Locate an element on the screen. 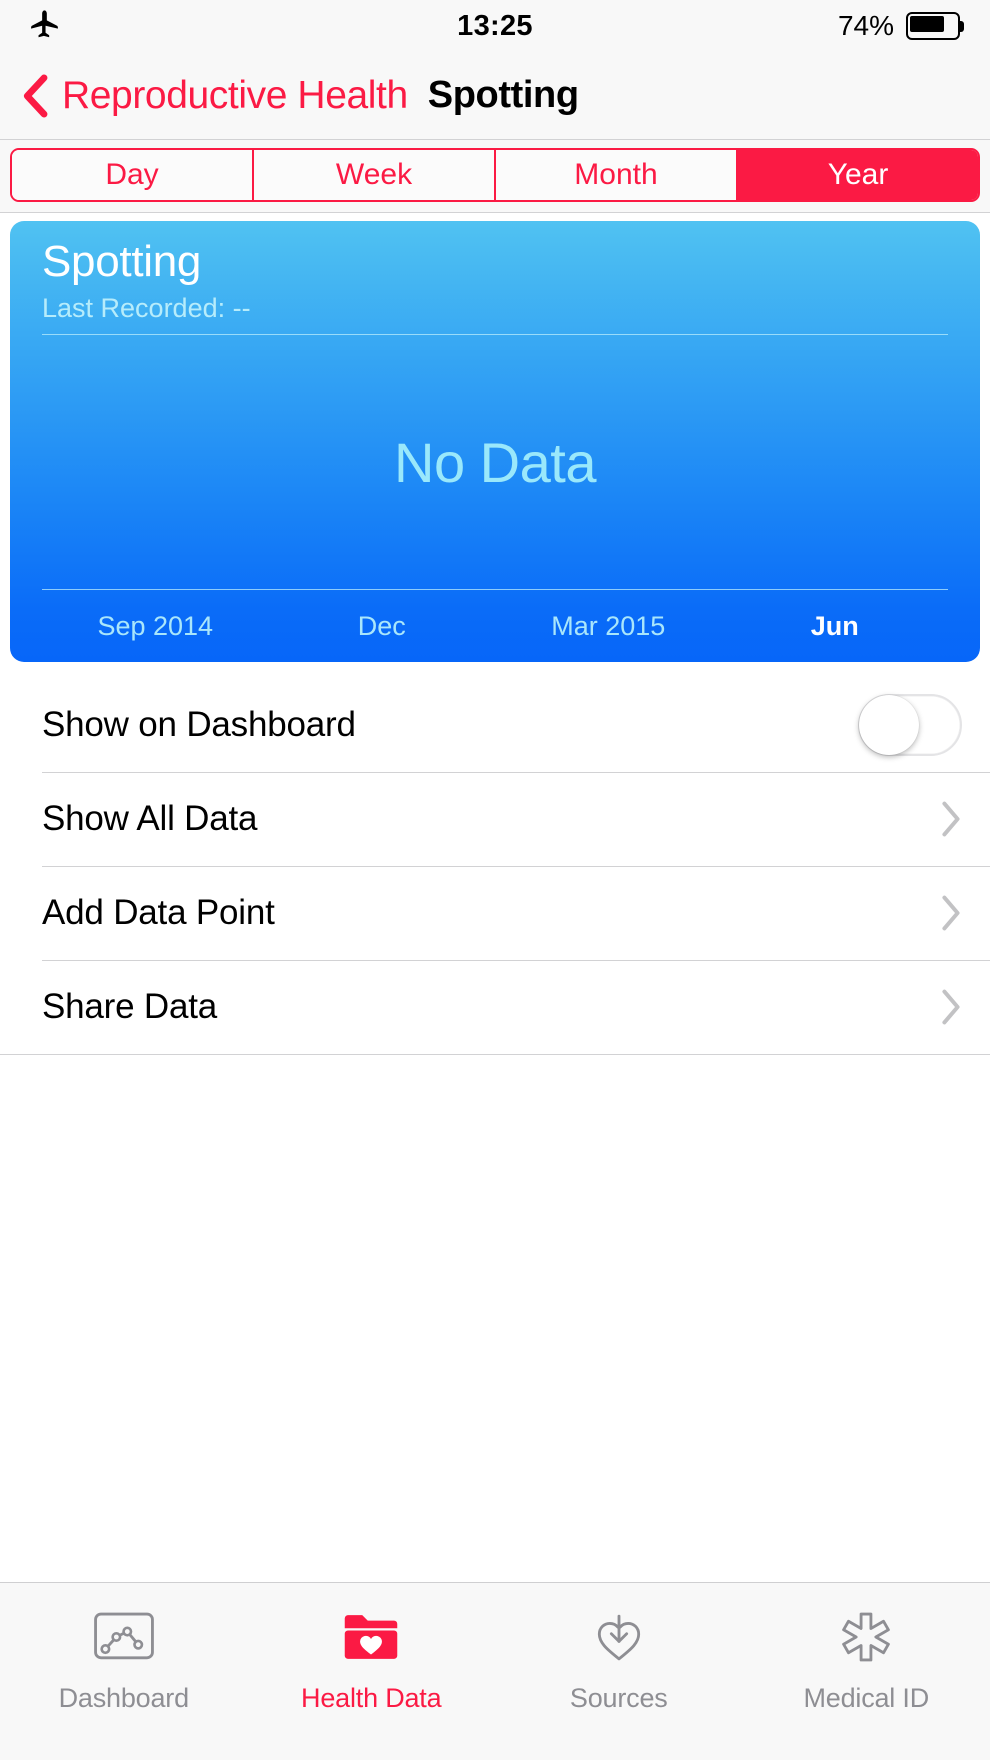 Image resolution: width=990 pixels, height=1760 pixels. row-accessory-toggle is located at coordinates (910, 725).